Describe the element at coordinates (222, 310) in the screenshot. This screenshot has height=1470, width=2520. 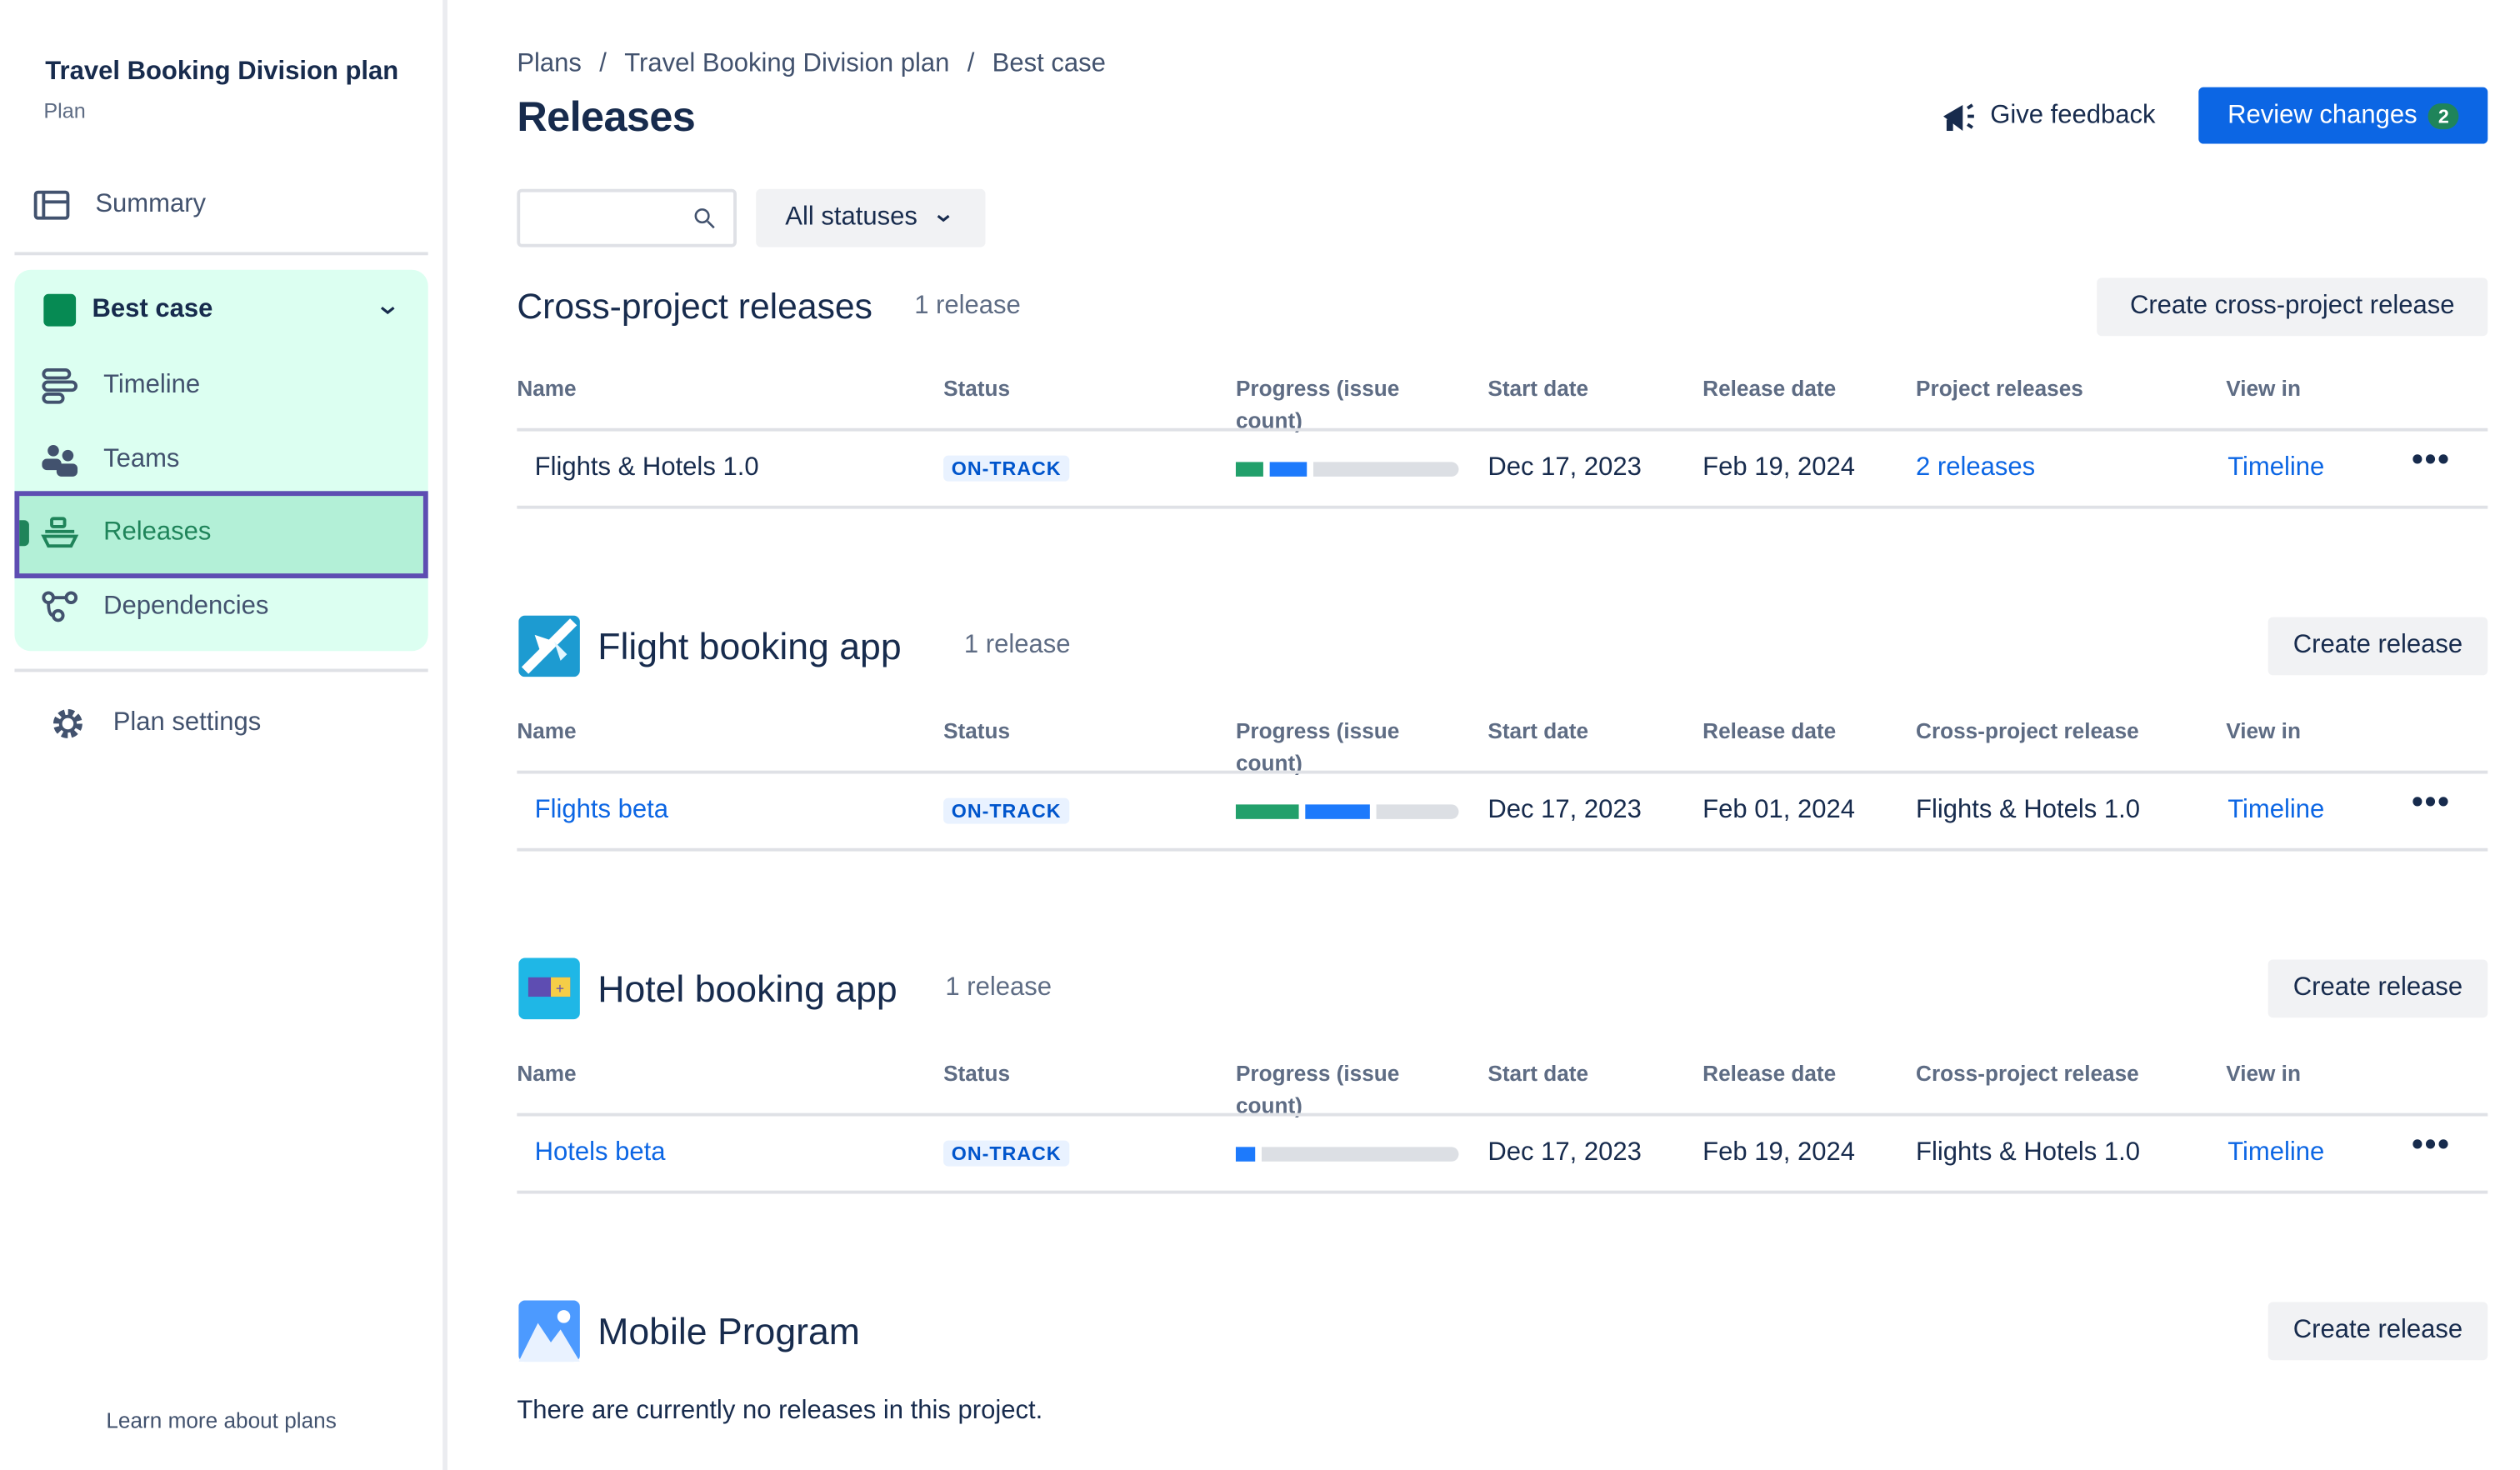
I see `scenario-selector: Best case` at that location.